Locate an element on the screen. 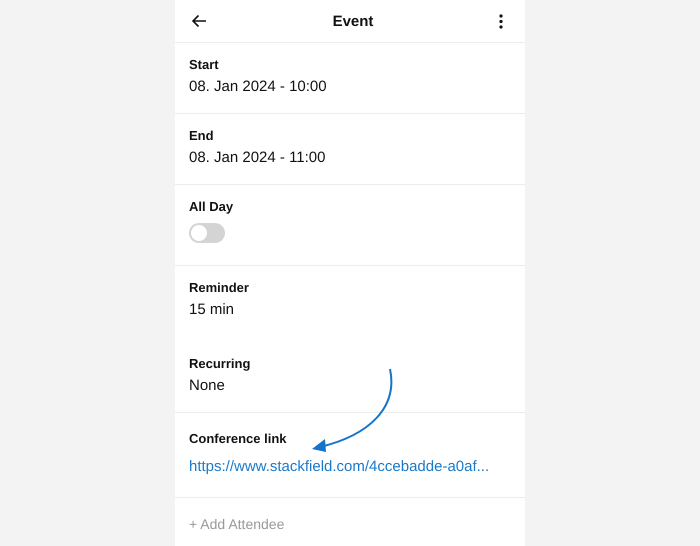 The width and height of the screenshot is (700, 546). field-value: None is located at coordinates (350, 386).